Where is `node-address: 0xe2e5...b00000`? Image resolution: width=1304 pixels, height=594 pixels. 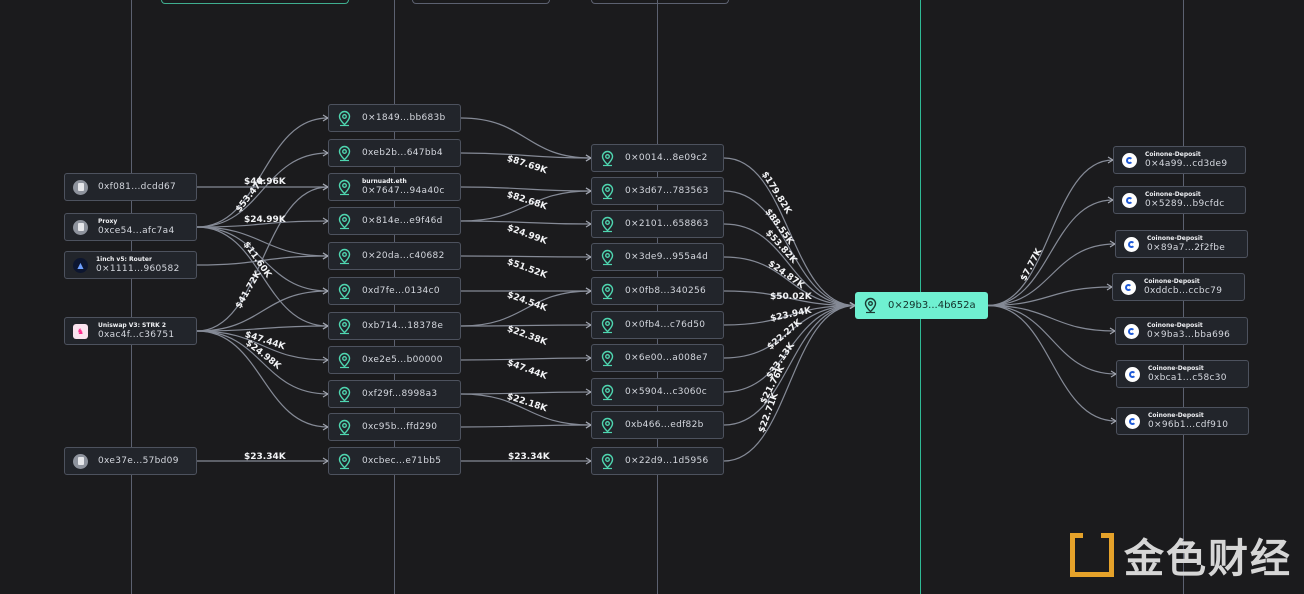
node-address: 0xe2e5...b00000 is located at coordinates (402, 360).